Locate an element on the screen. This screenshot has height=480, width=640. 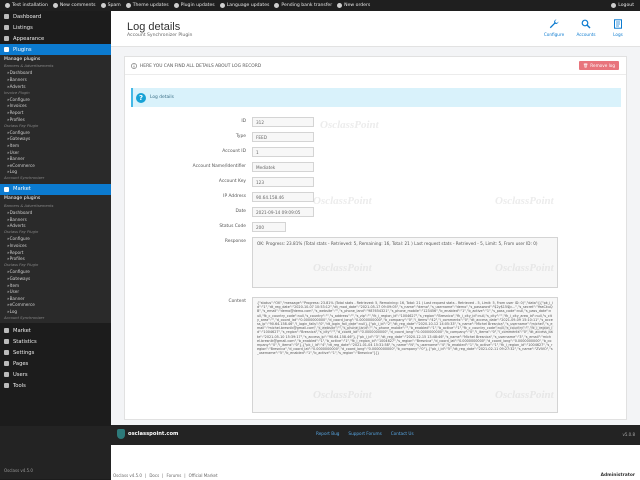
field-account-name-identifier: Mediatek is located at coordinates (283, 167).